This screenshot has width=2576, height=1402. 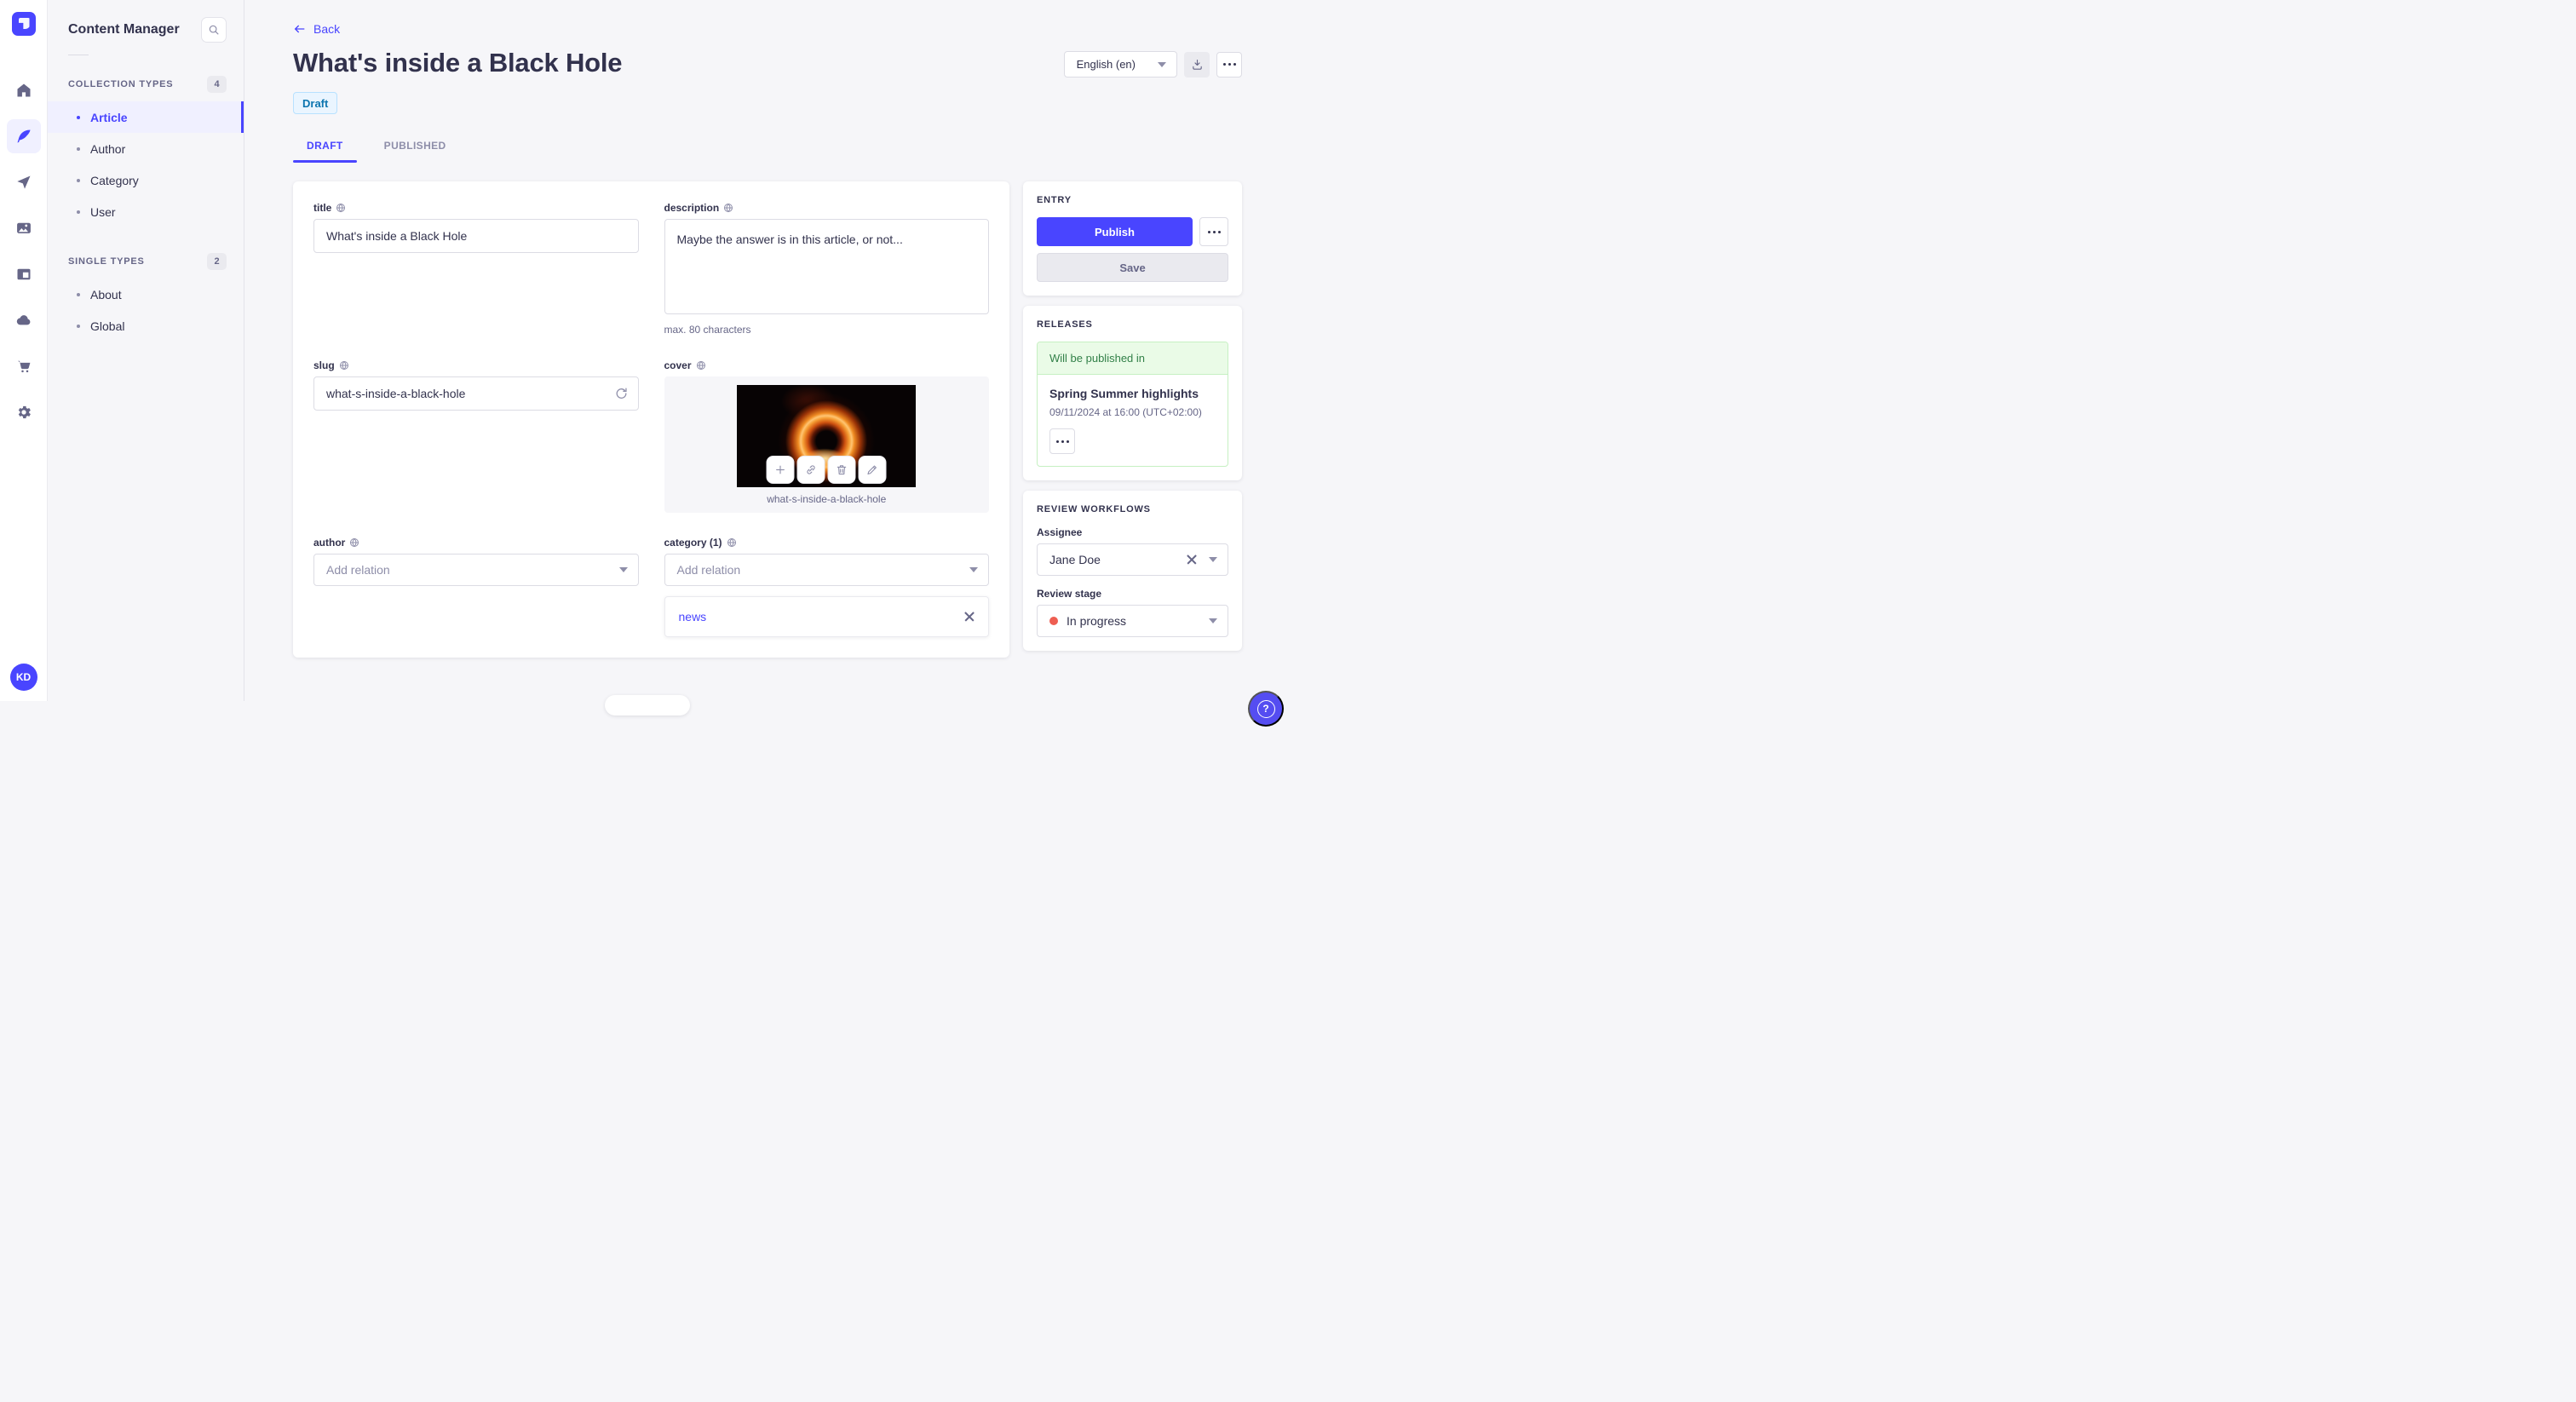 I want to click on next-panel-peek, so click(x=648, y=705).